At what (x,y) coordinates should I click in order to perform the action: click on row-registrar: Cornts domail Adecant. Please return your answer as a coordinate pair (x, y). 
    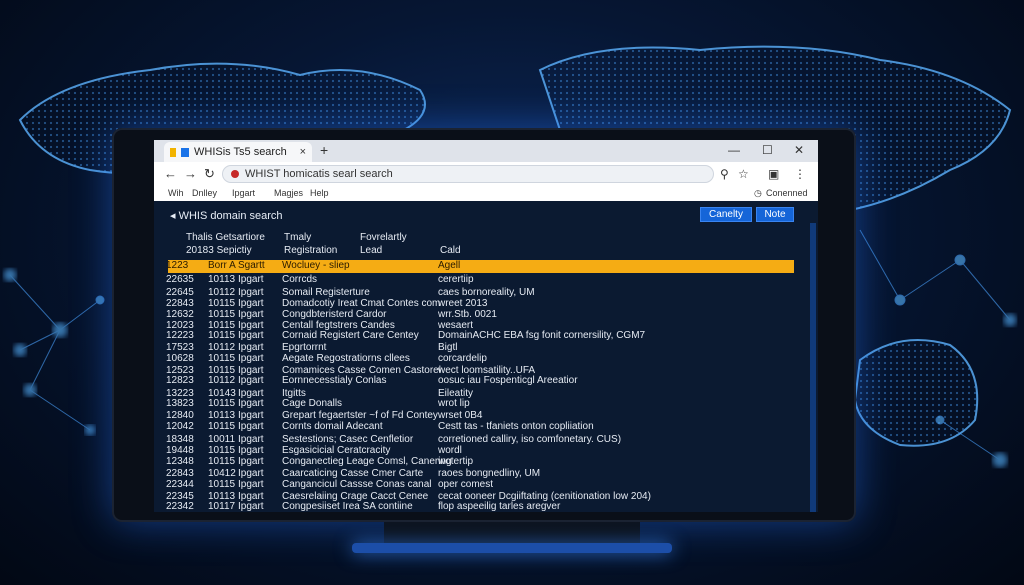
    Looking at the image, I should click on (332, 426).